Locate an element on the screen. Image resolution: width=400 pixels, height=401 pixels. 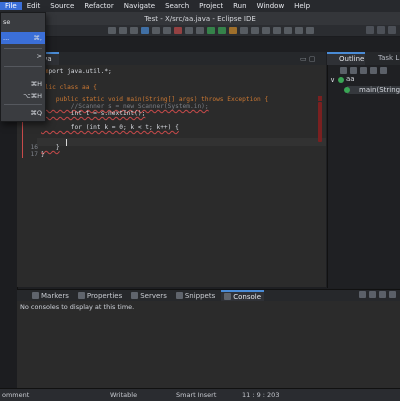
sort-icon is located at coordinates (343, 70).